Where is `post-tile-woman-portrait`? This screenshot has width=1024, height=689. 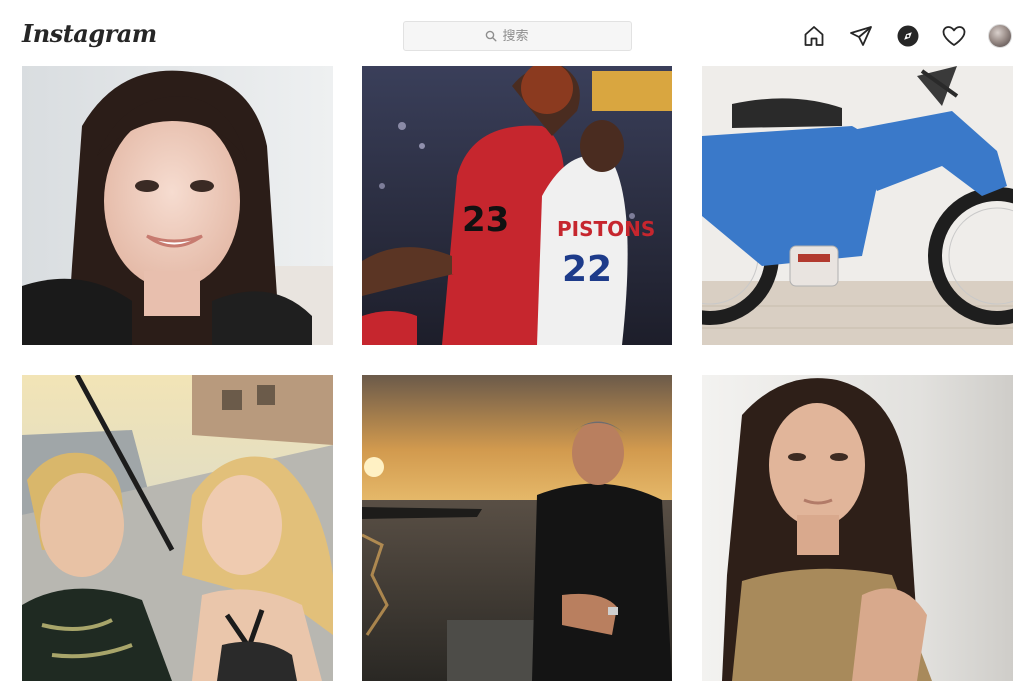
post-tile-woman-portrait is located at coordinates (857, 528).